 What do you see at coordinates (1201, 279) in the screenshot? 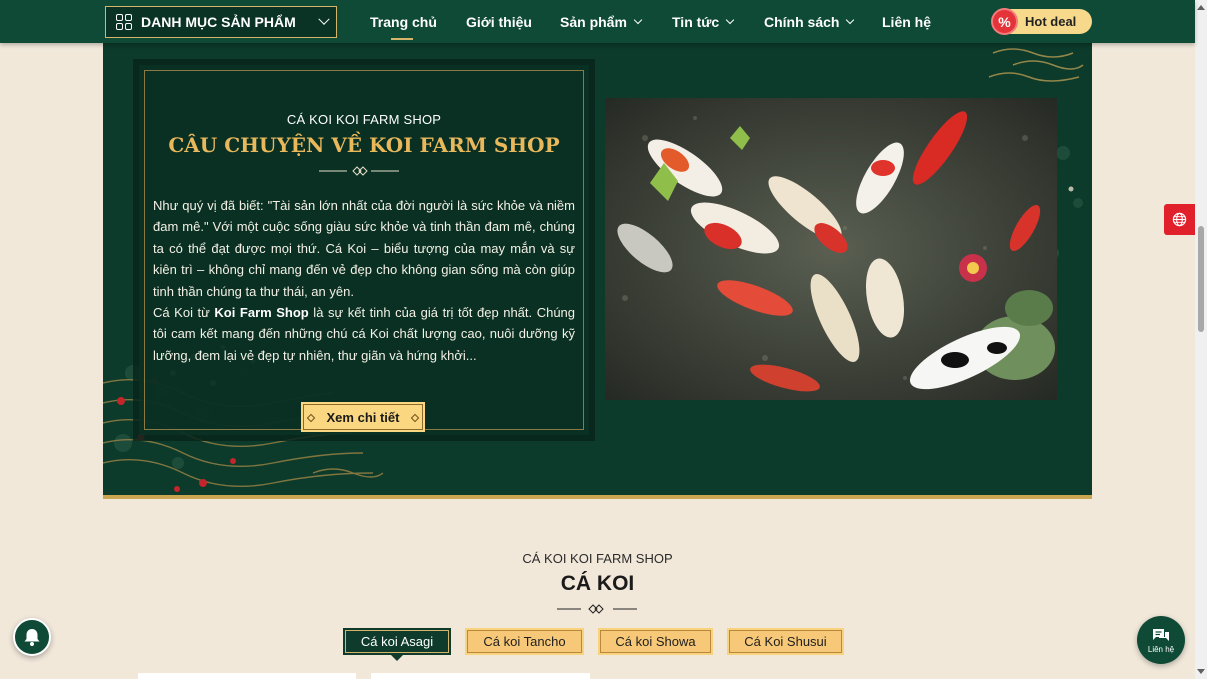
I see `scrollbar-thumb` at bounding box center [1201, 279].